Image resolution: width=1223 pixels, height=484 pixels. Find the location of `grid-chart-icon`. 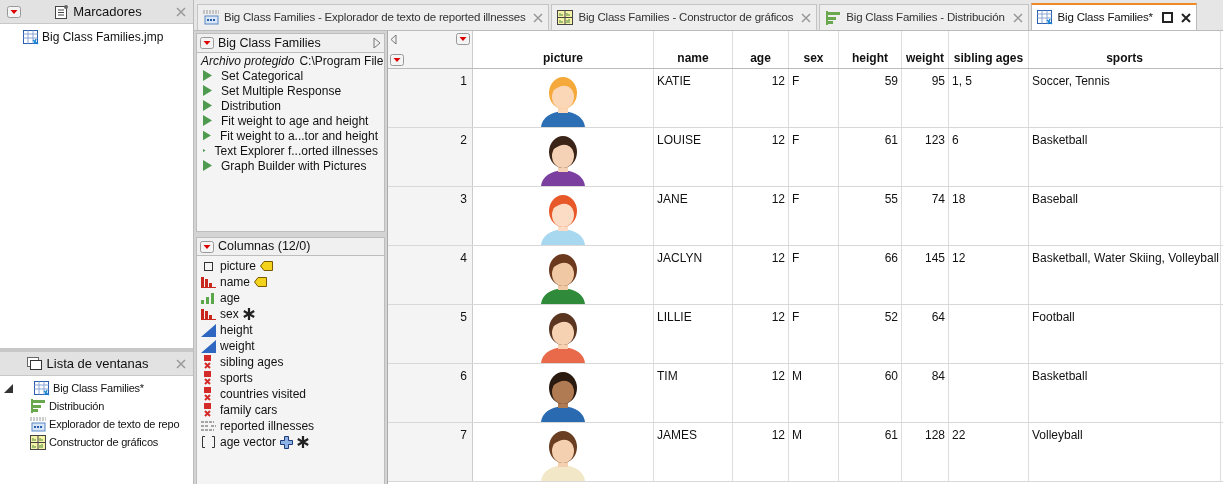

grid-chart-icon is located at coordinates (565, 17).